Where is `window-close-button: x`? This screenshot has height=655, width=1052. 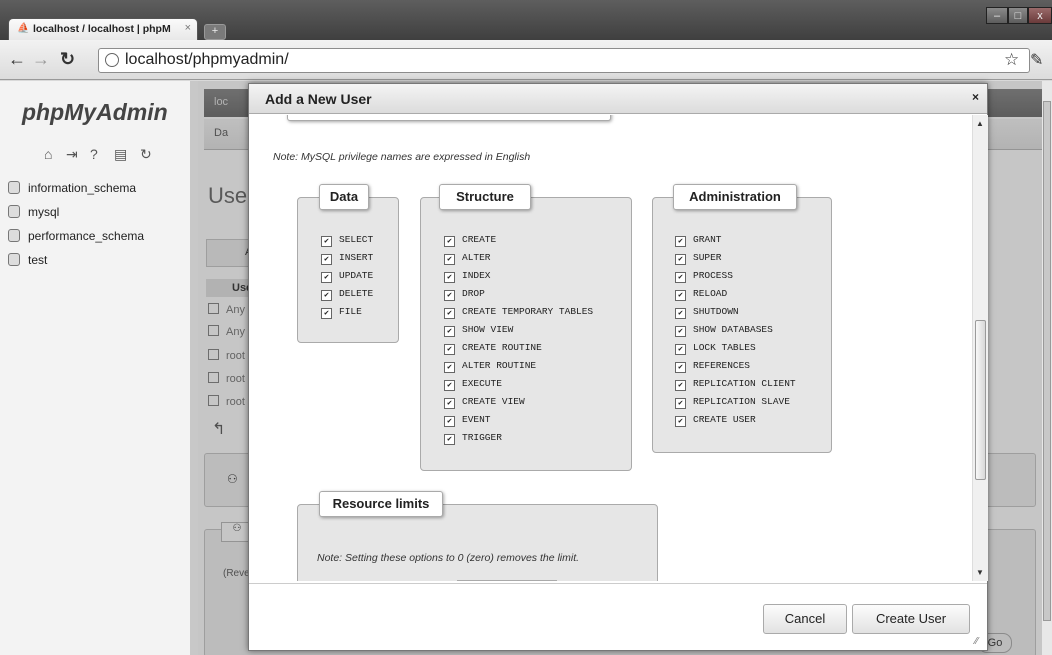
window-close-button: x is located at coordinates (1040, 15).